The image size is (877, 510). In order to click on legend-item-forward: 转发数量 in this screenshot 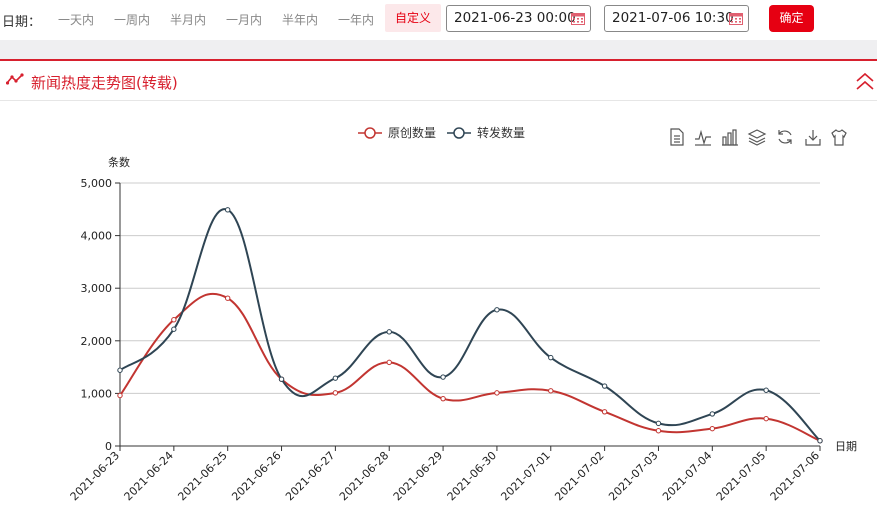, I will do `click(486, 132)`.